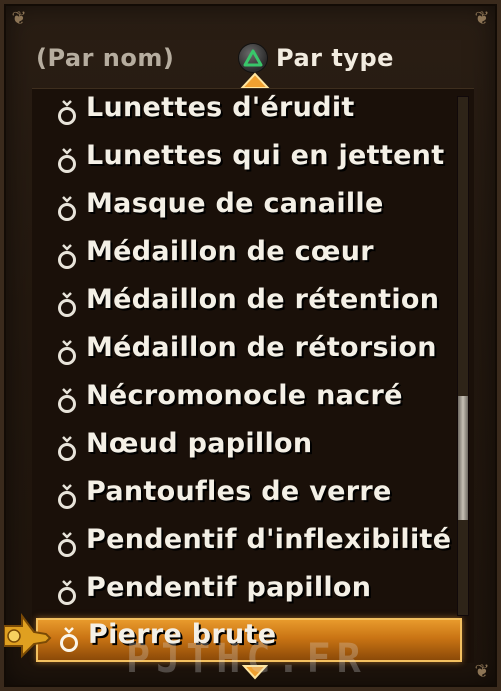 The height and width of the screenshot is (691, 501). Describe the element at coordinates (463, 458) in the screenshot. I see `scrollbar-thumb` at that location.